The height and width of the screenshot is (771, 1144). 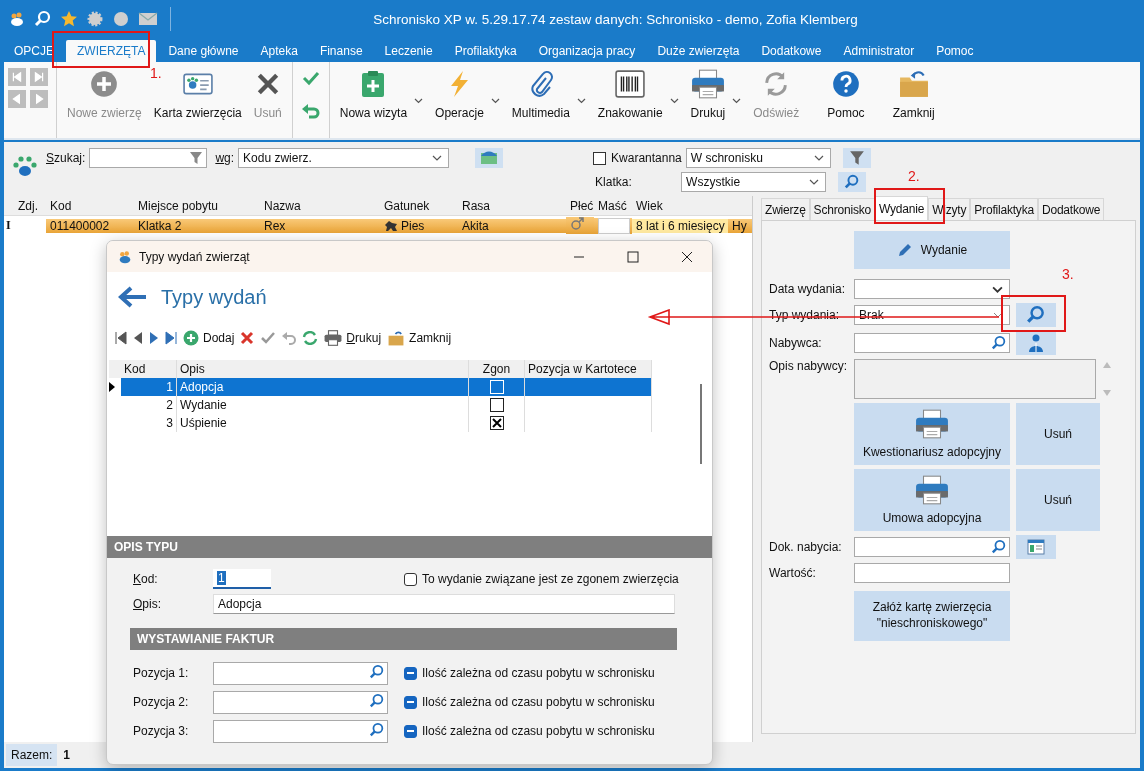 What do you see at coordinates (121, 19) in the screenshot?
I see `circle-icon` at bounding box center [121, 19].